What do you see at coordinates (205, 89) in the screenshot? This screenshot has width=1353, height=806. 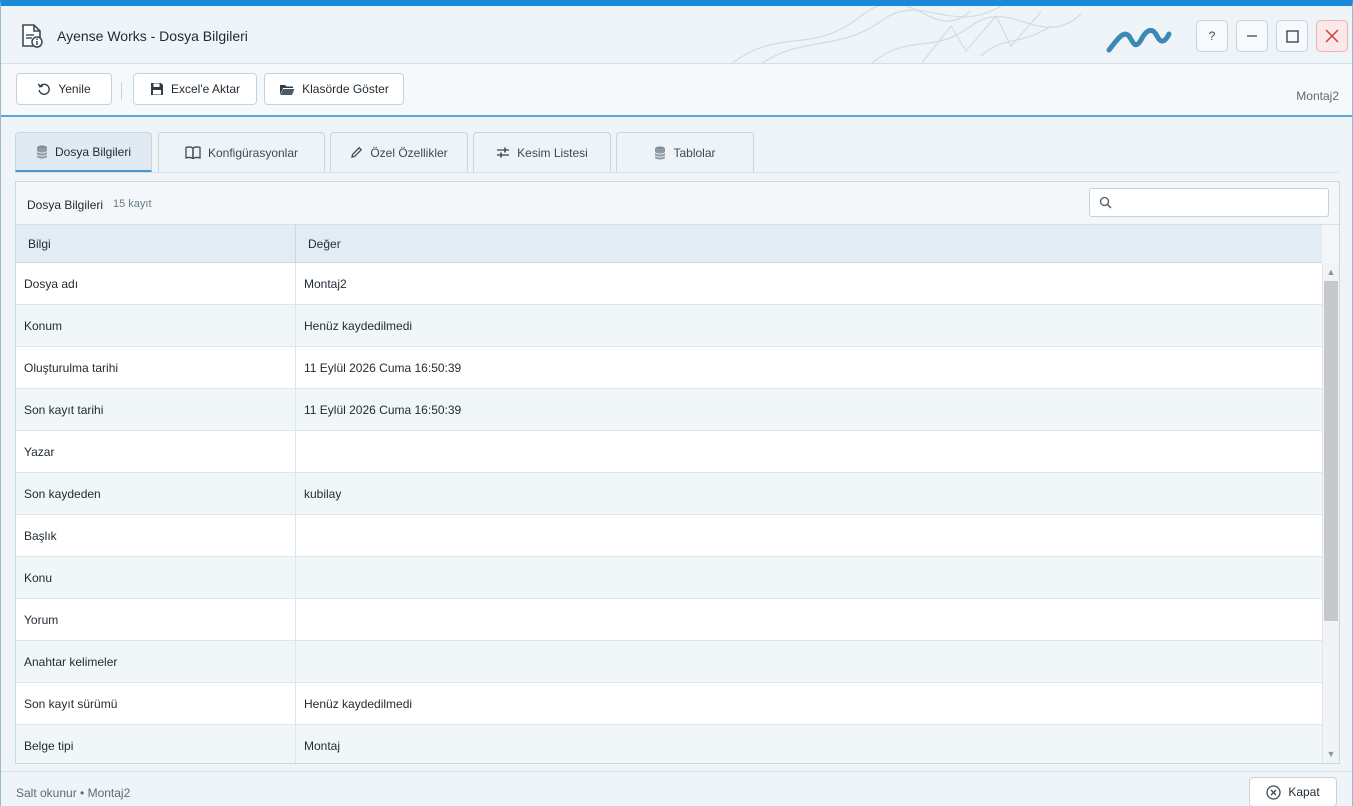 I see `export-excel-label: Excel'e Aktar` at bounding box center [205, 89].